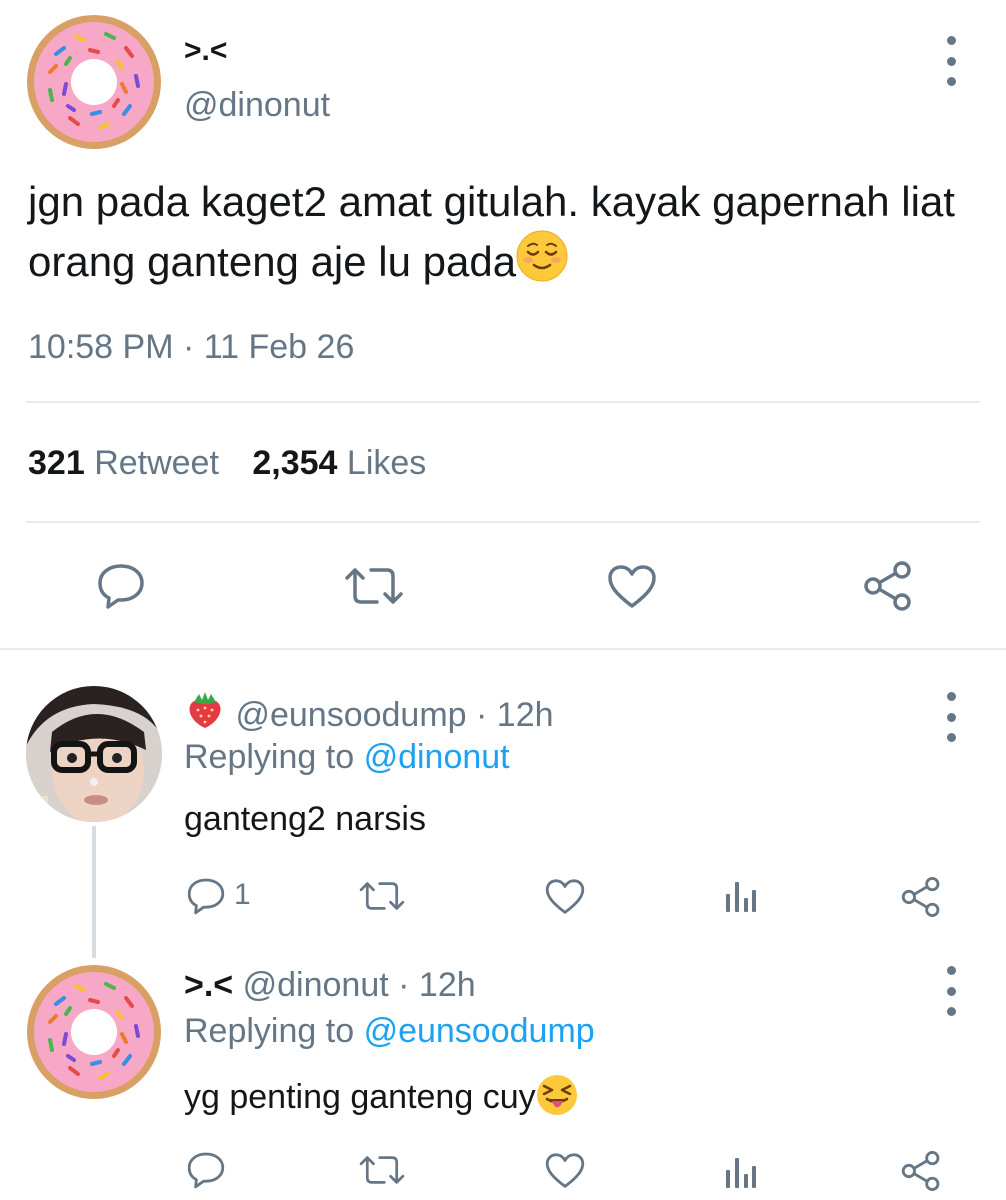 This screenshot has height=1200, width=1006. I want to click on like-count: 2,354, so click(295, 463).